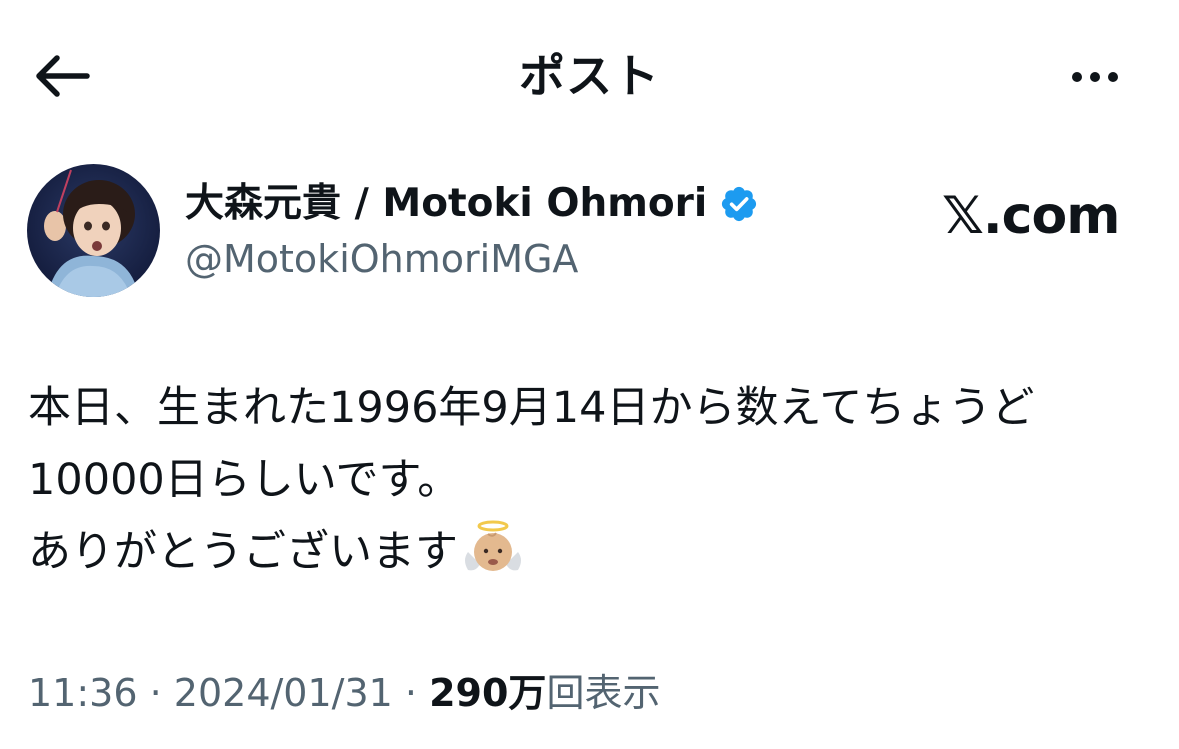  I want to click on page-title: ポスト, so click(589, 76).